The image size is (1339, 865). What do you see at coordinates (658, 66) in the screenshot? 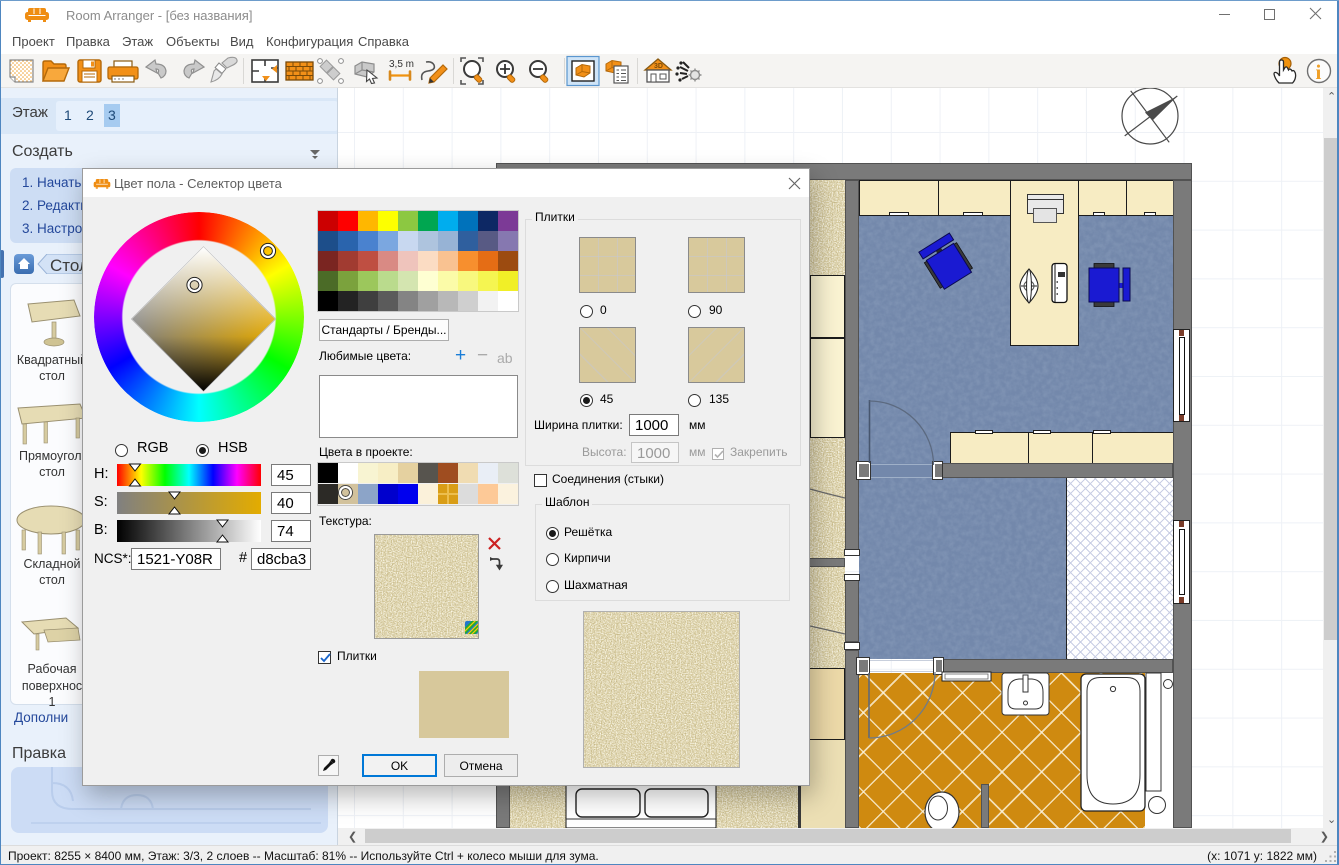
I see `svg-text: 3D` at bounding box center [658, 66].